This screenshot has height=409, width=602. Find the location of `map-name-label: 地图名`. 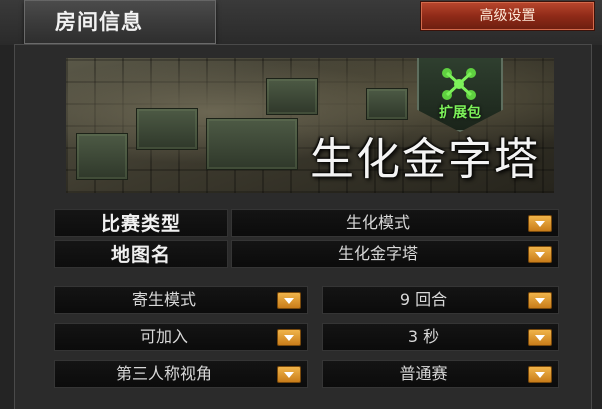

map-name-label: 地图名 is located at coordinates (141, 254).